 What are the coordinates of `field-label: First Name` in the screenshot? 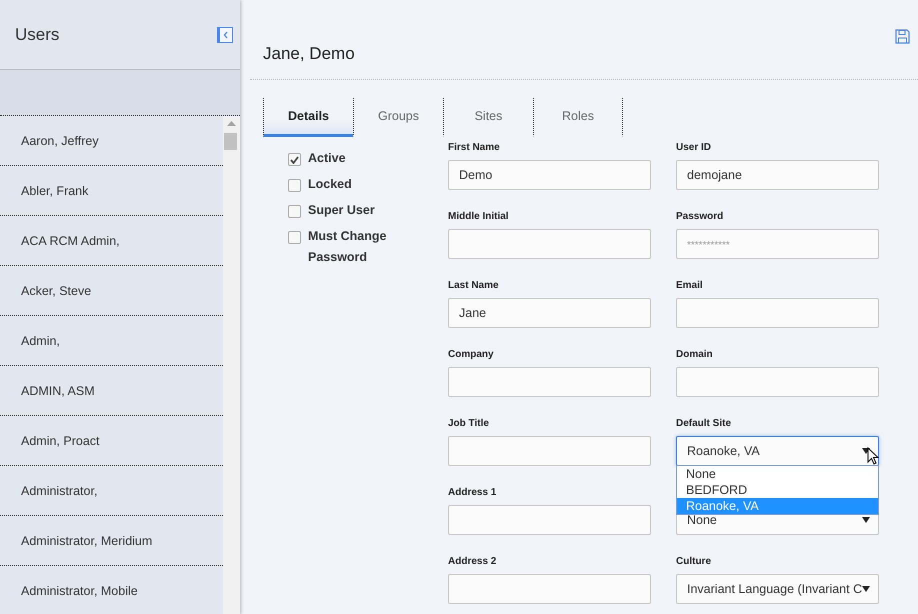 It's located at (474, 148).